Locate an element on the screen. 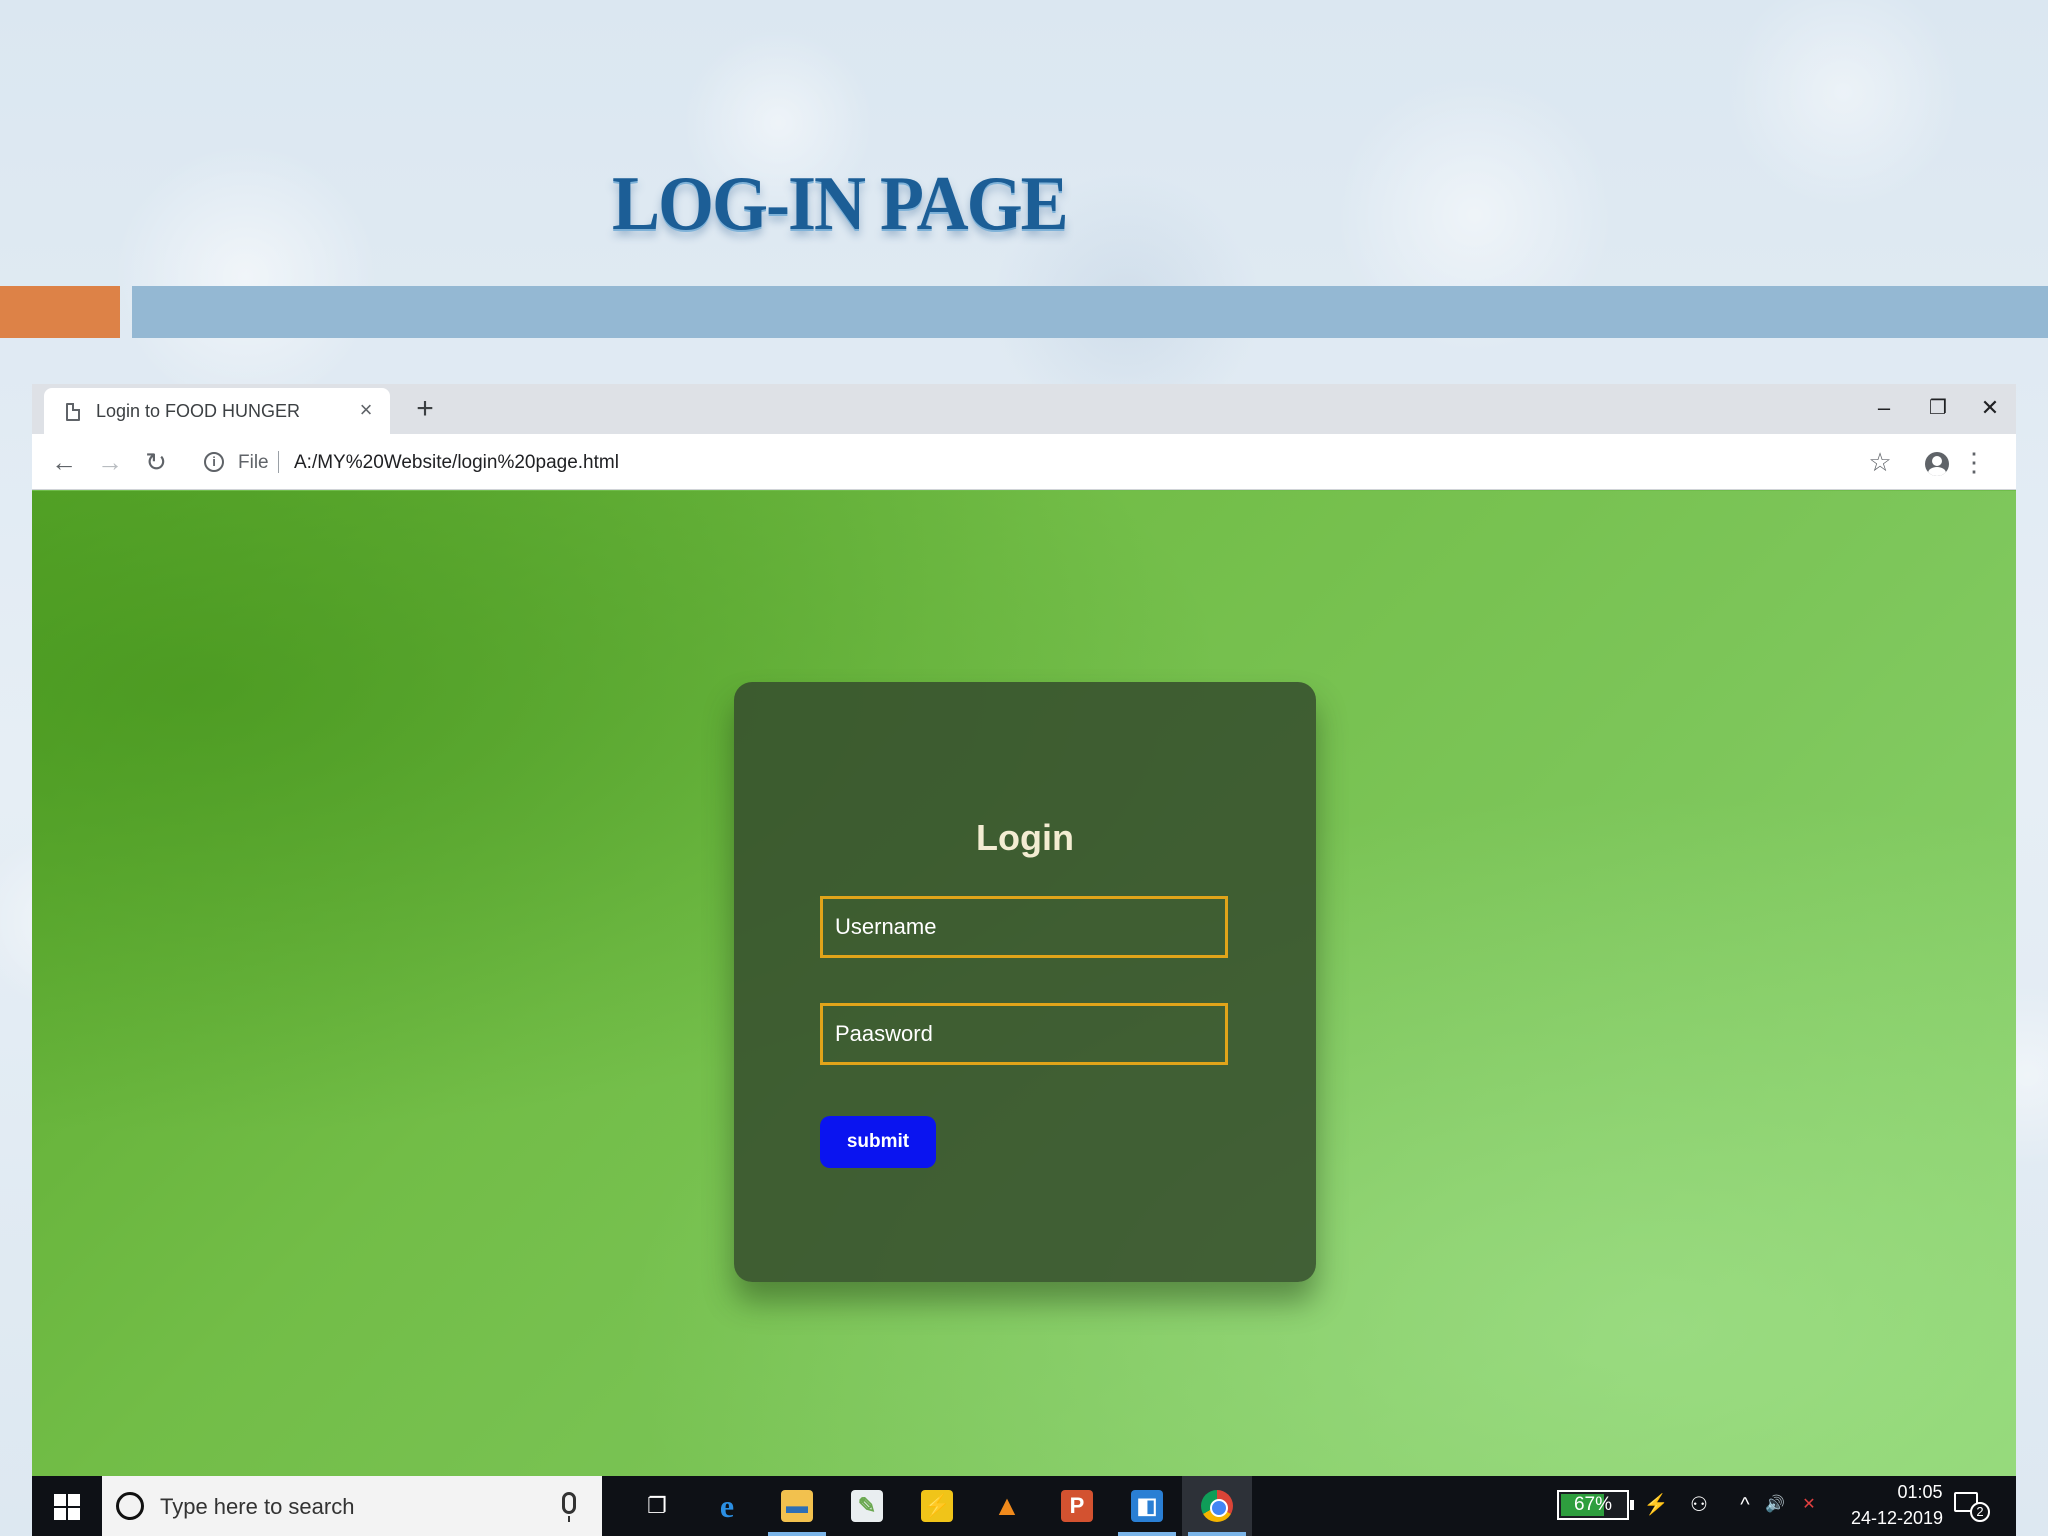  notepad-plus-icon: ✎ is located at coordinates (867, 1506).